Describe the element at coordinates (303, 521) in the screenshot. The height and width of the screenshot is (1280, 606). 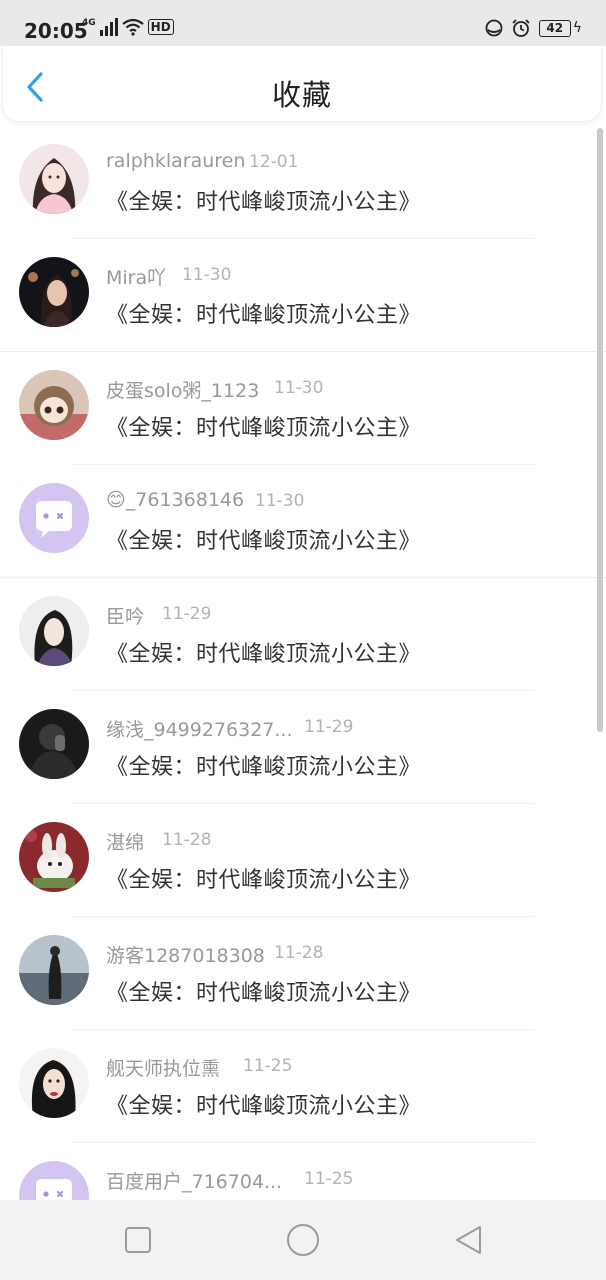
I see `list-item: 😊_761368146 11-30 《全娱：时代峰峻顶流小公主》` at that location.